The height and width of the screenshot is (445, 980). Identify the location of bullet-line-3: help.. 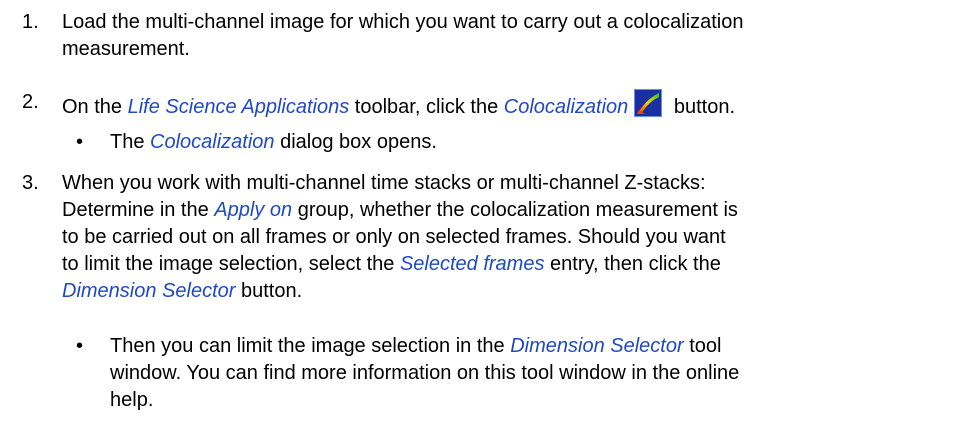
(132, 400).